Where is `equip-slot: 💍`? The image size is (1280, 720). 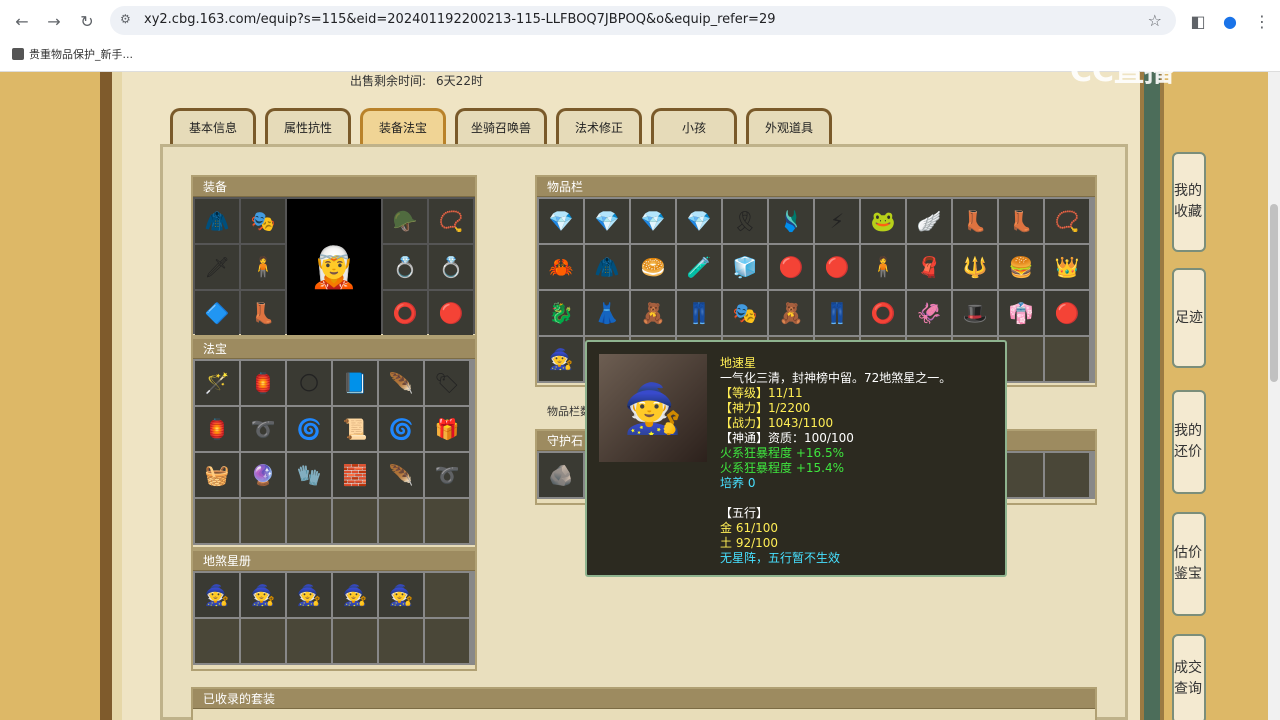 equip-slot: 💍 is located at coordinates (451, 267).